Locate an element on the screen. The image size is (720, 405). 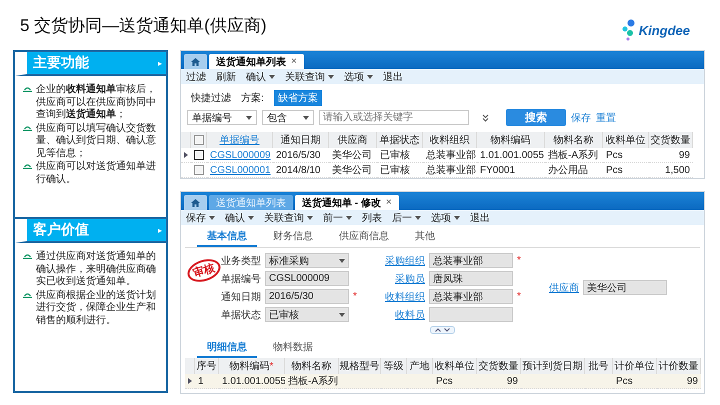
section-tab: 财务信息 is located at coordinates (293, 237).